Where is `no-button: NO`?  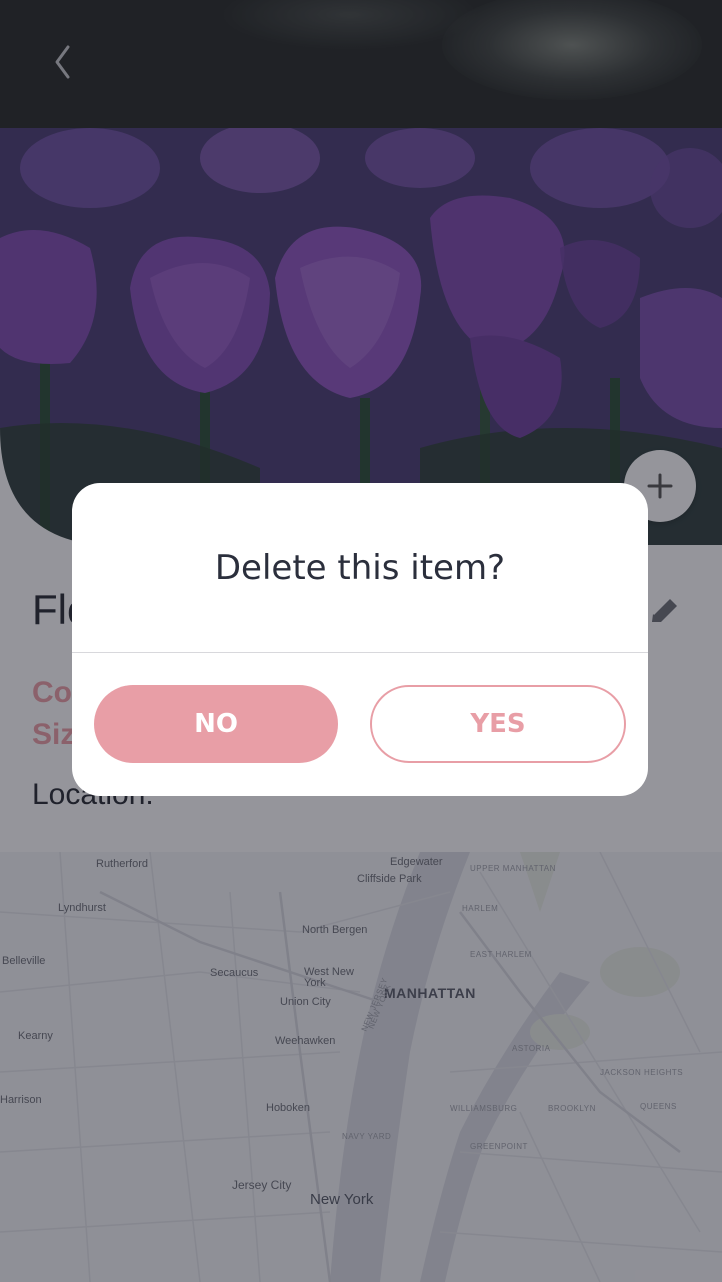
no-button: NO is located at coordinates (216, 724).